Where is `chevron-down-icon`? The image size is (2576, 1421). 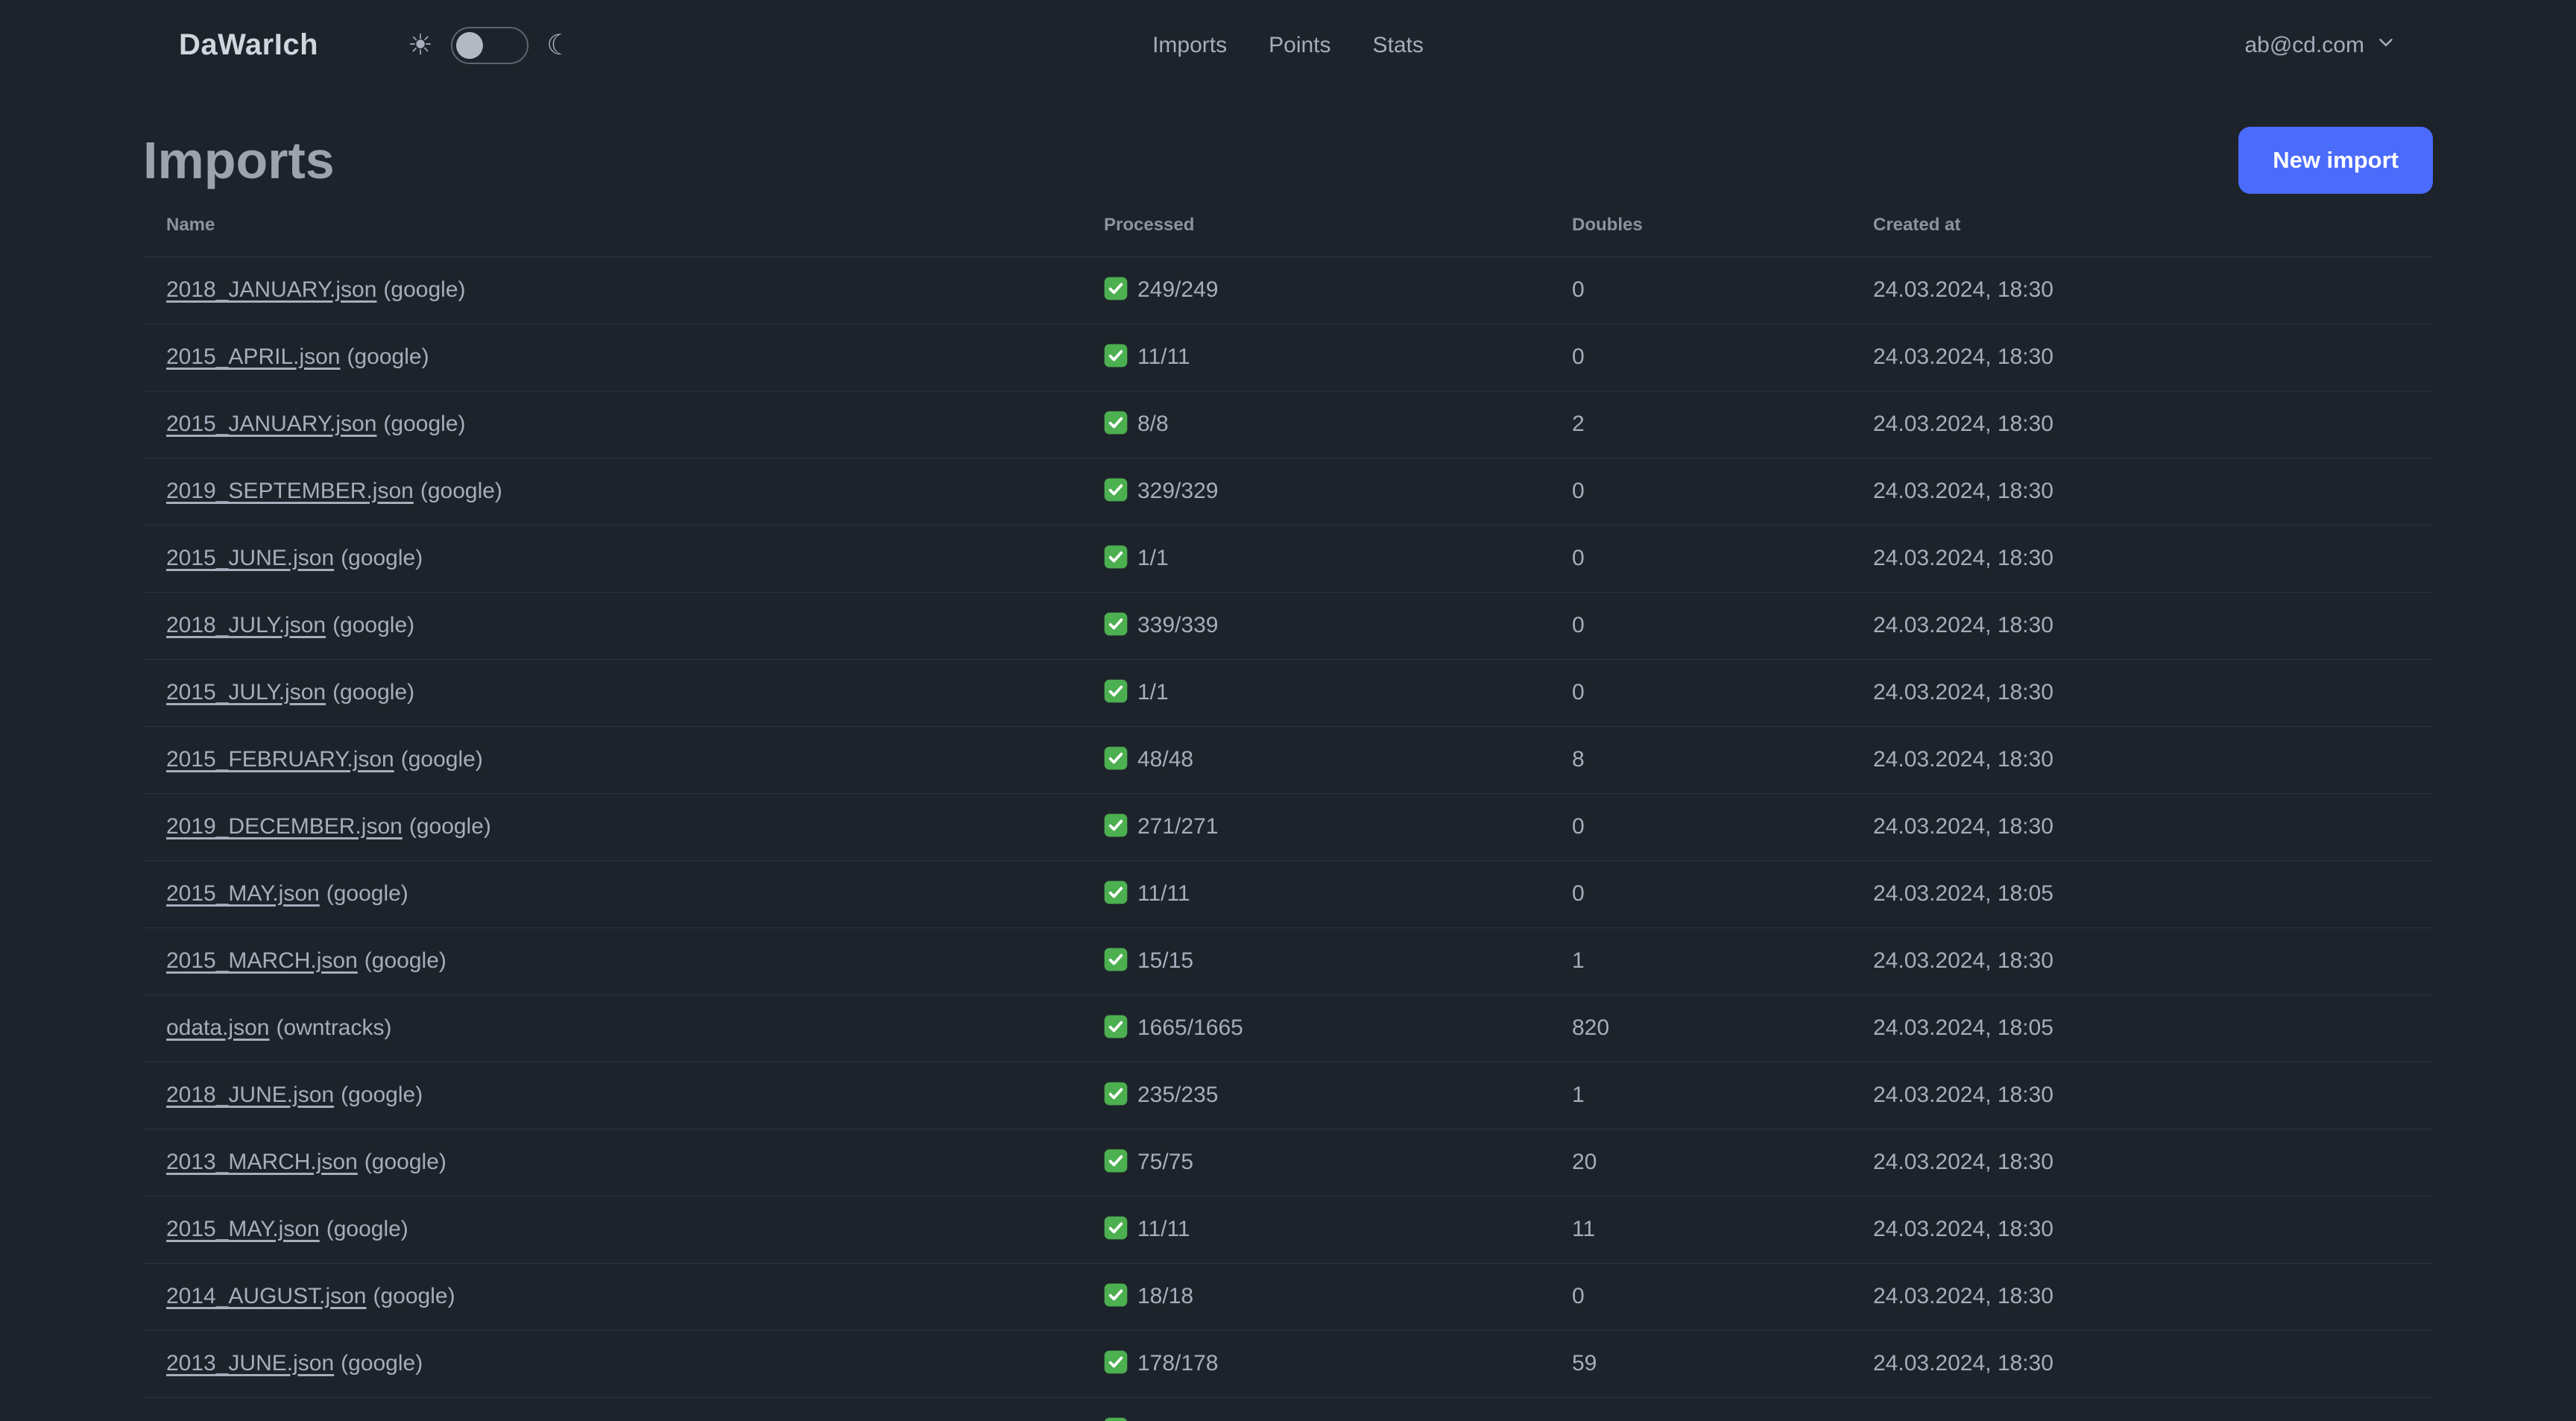
chevron-down-icon is located at coordinates (2386, 45).